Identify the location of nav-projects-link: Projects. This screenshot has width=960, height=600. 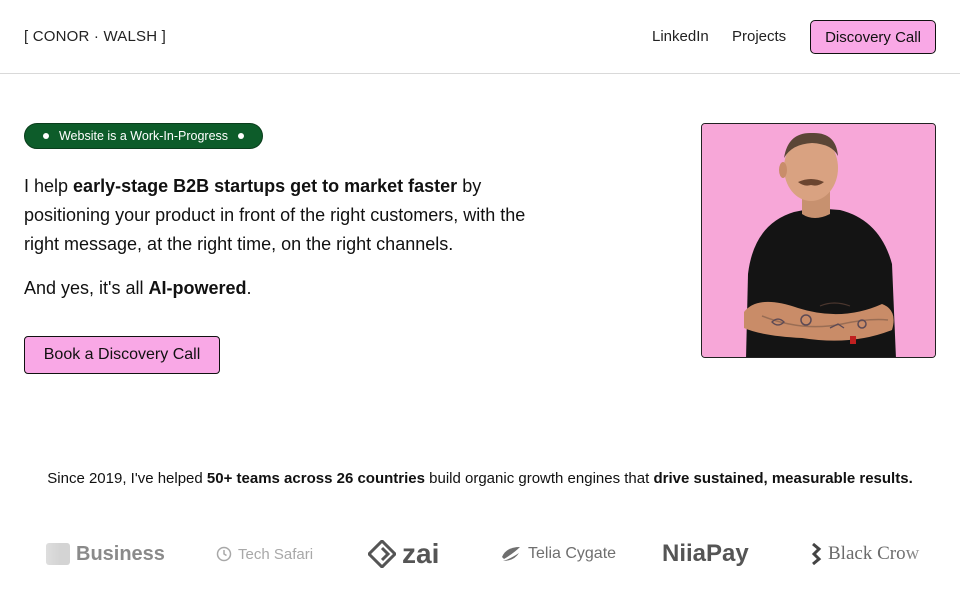
(759, 36).